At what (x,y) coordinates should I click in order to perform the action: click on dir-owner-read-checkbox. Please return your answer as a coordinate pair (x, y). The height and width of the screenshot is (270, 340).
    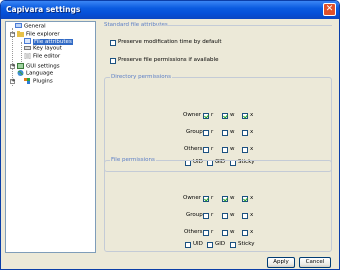
    Looking at the image, I should click on (206, 116).